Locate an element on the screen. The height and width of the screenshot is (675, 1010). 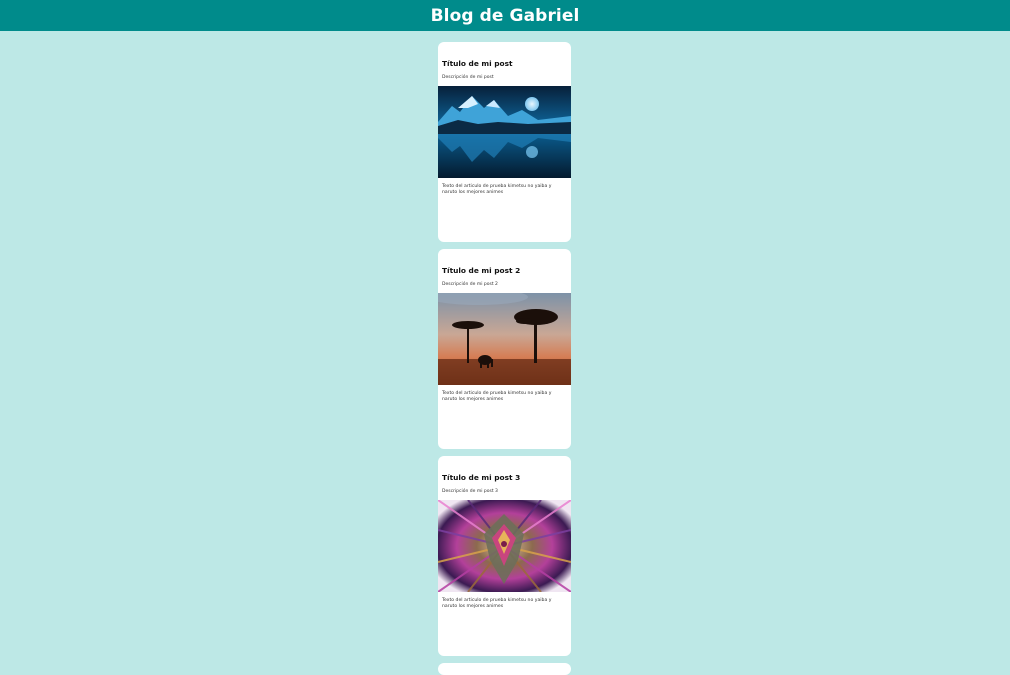
post-title: Título de mi post 3 is located at coordinates (481, 477).